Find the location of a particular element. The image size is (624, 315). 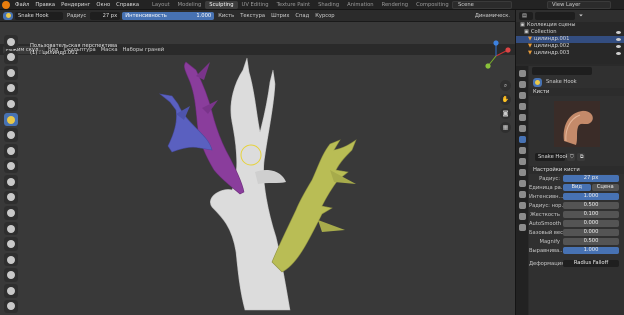

snake-hook-brush-icon is located at coordinates (8, 15).